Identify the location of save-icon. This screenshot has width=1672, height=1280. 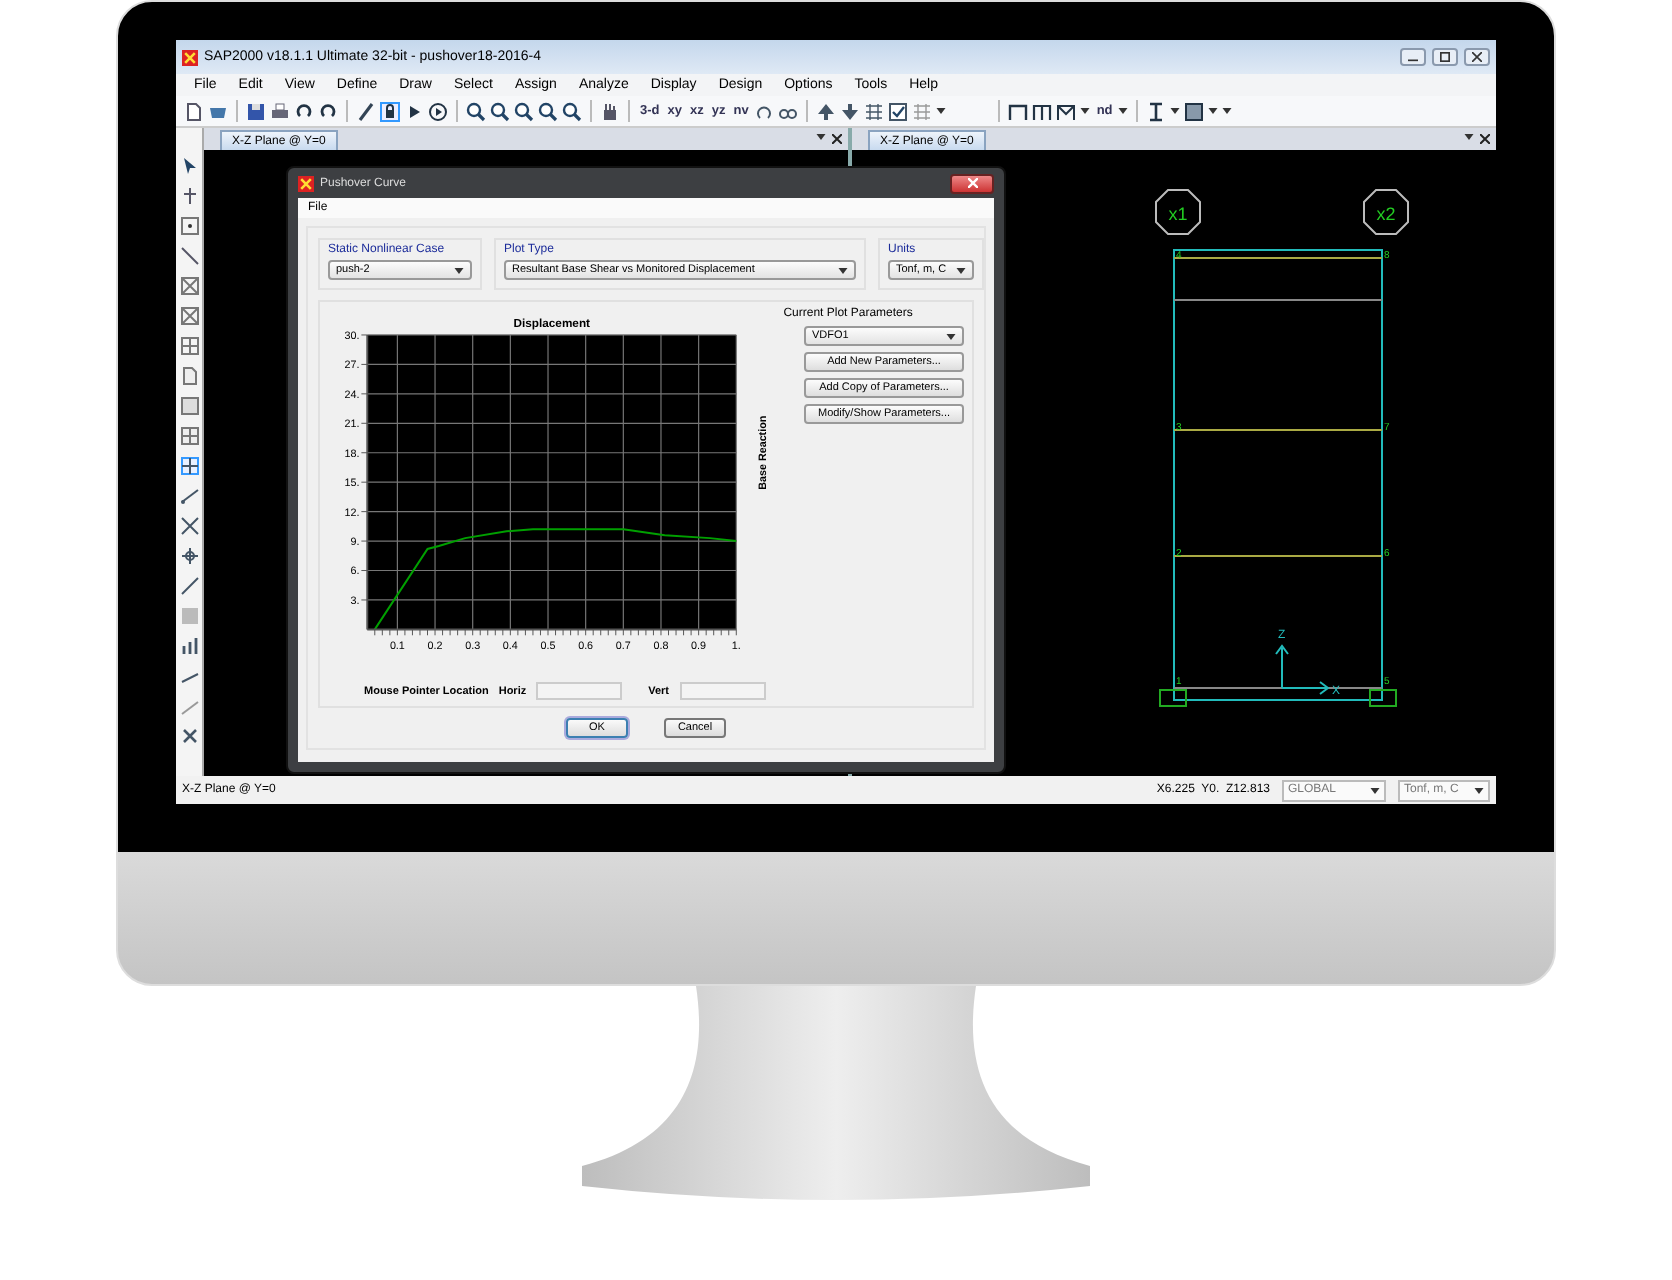
(256, 111).